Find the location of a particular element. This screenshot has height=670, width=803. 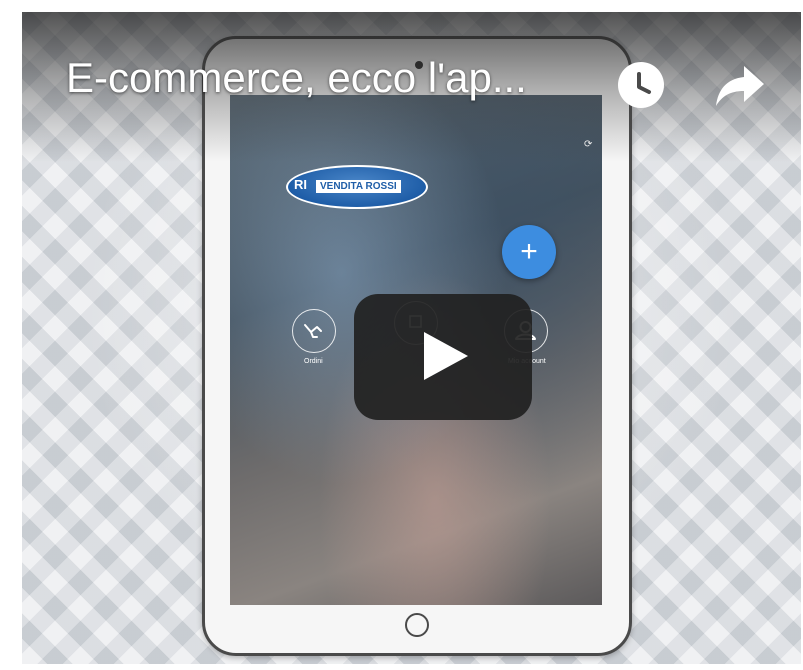

plus-icon: + is located at coordinates (529, 251).